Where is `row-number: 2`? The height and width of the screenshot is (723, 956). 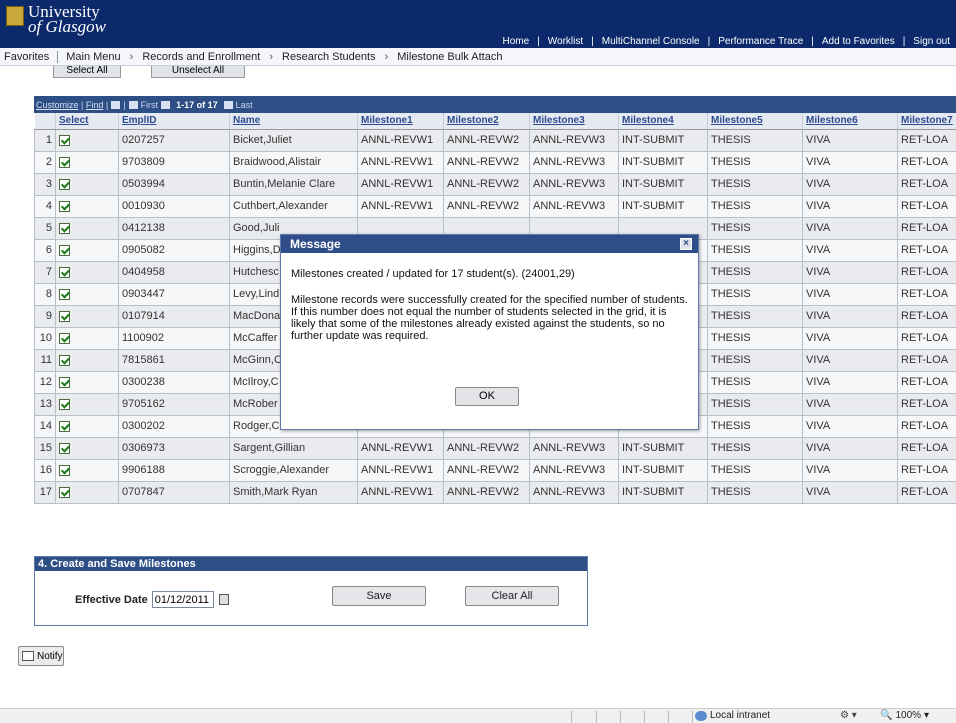 row-number: 2 is located at coordinates (45, 162).